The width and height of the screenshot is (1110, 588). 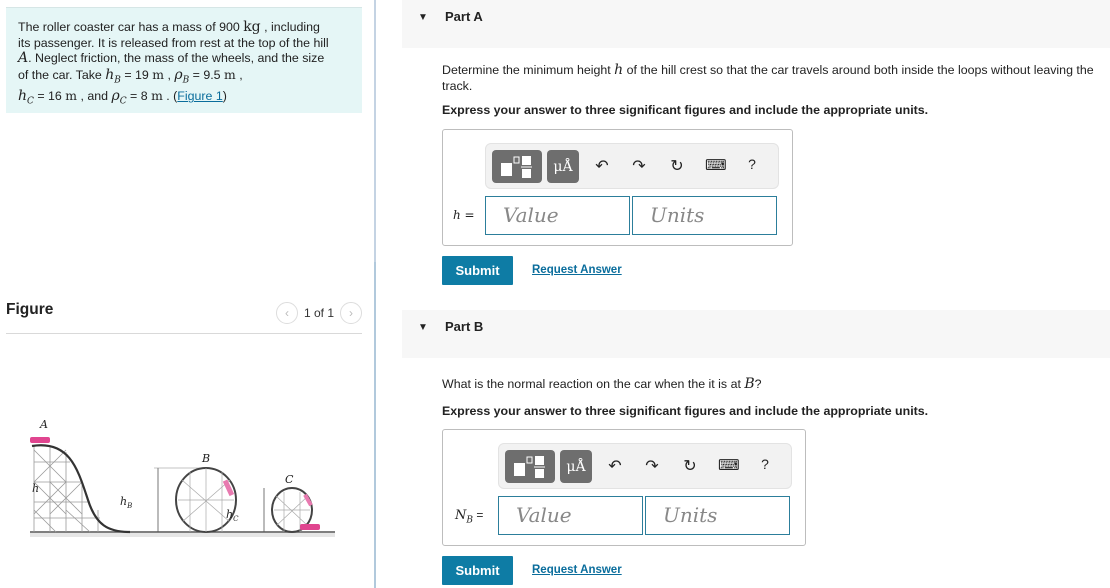 I want to click on car-at-B, so click(x=228, y=488).